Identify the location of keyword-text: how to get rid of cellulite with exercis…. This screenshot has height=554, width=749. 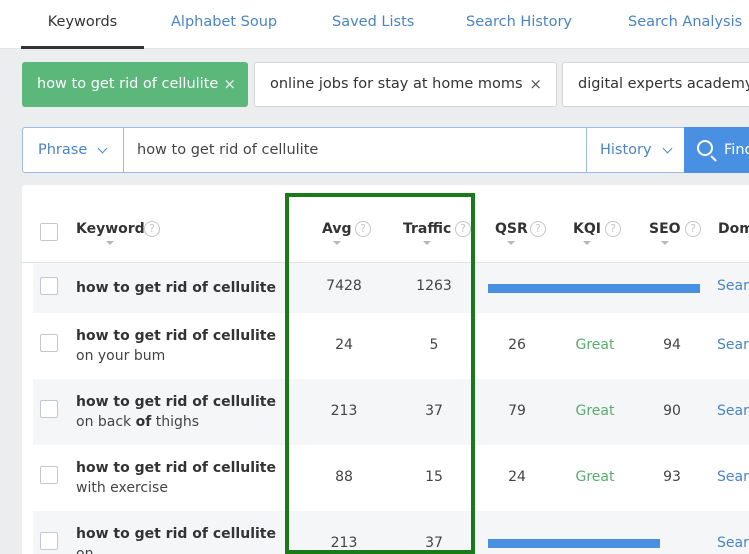
(176, 478).